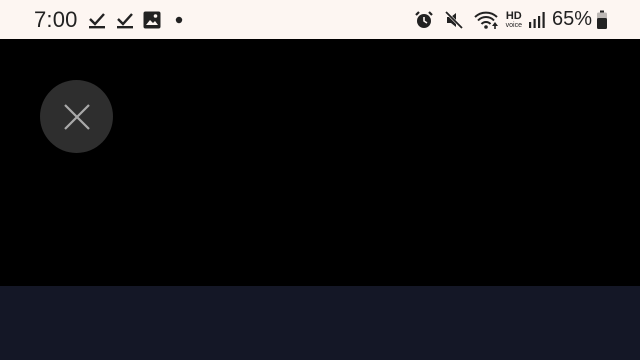 The width and height of the screenshot is (640, 360). What do you see at coordinates (537, 20) in the screenshot?
I see `signal-icon` at bounding box center [537, 20].